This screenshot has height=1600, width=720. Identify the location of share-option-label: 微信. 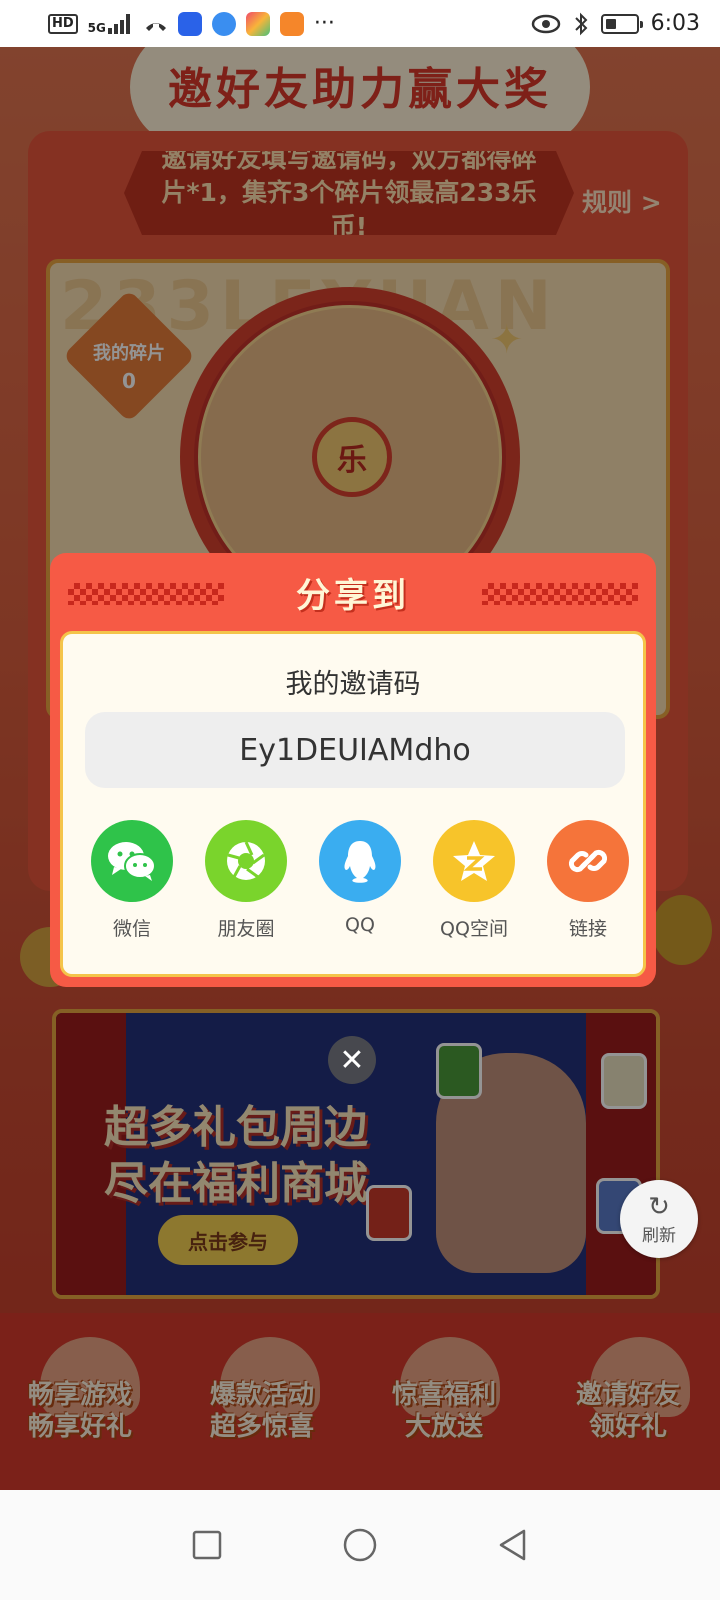
(131, 929).